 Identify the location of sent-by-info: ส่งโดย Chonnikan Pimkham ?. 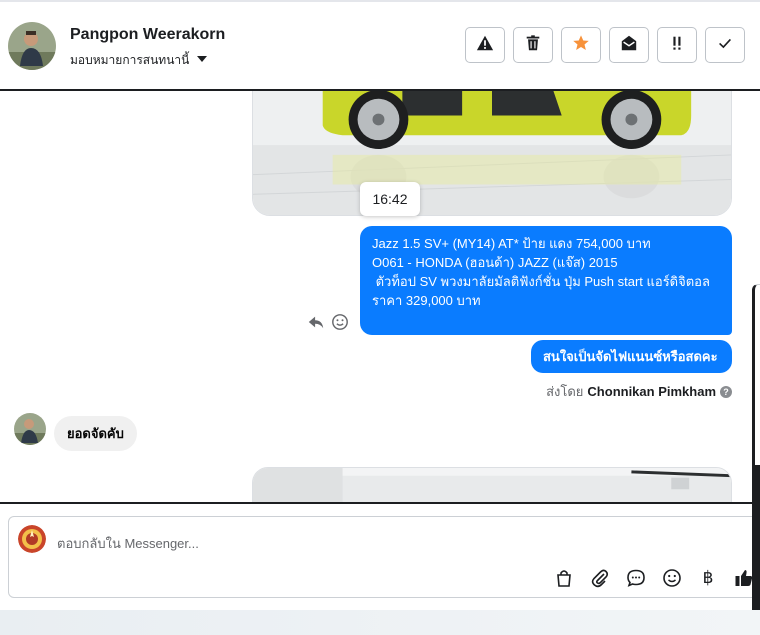
(639, 391).